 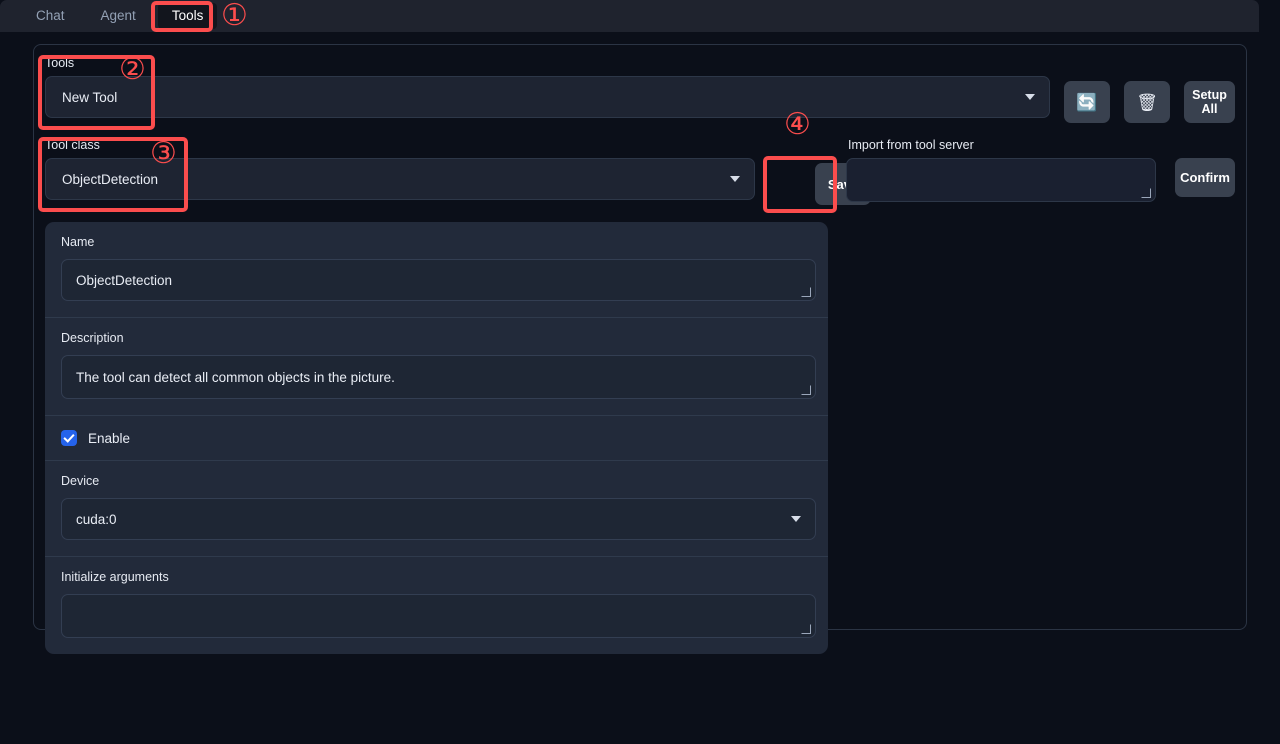 I want to click on setup-all-label-line2: All, so click(x=1209, y=109).